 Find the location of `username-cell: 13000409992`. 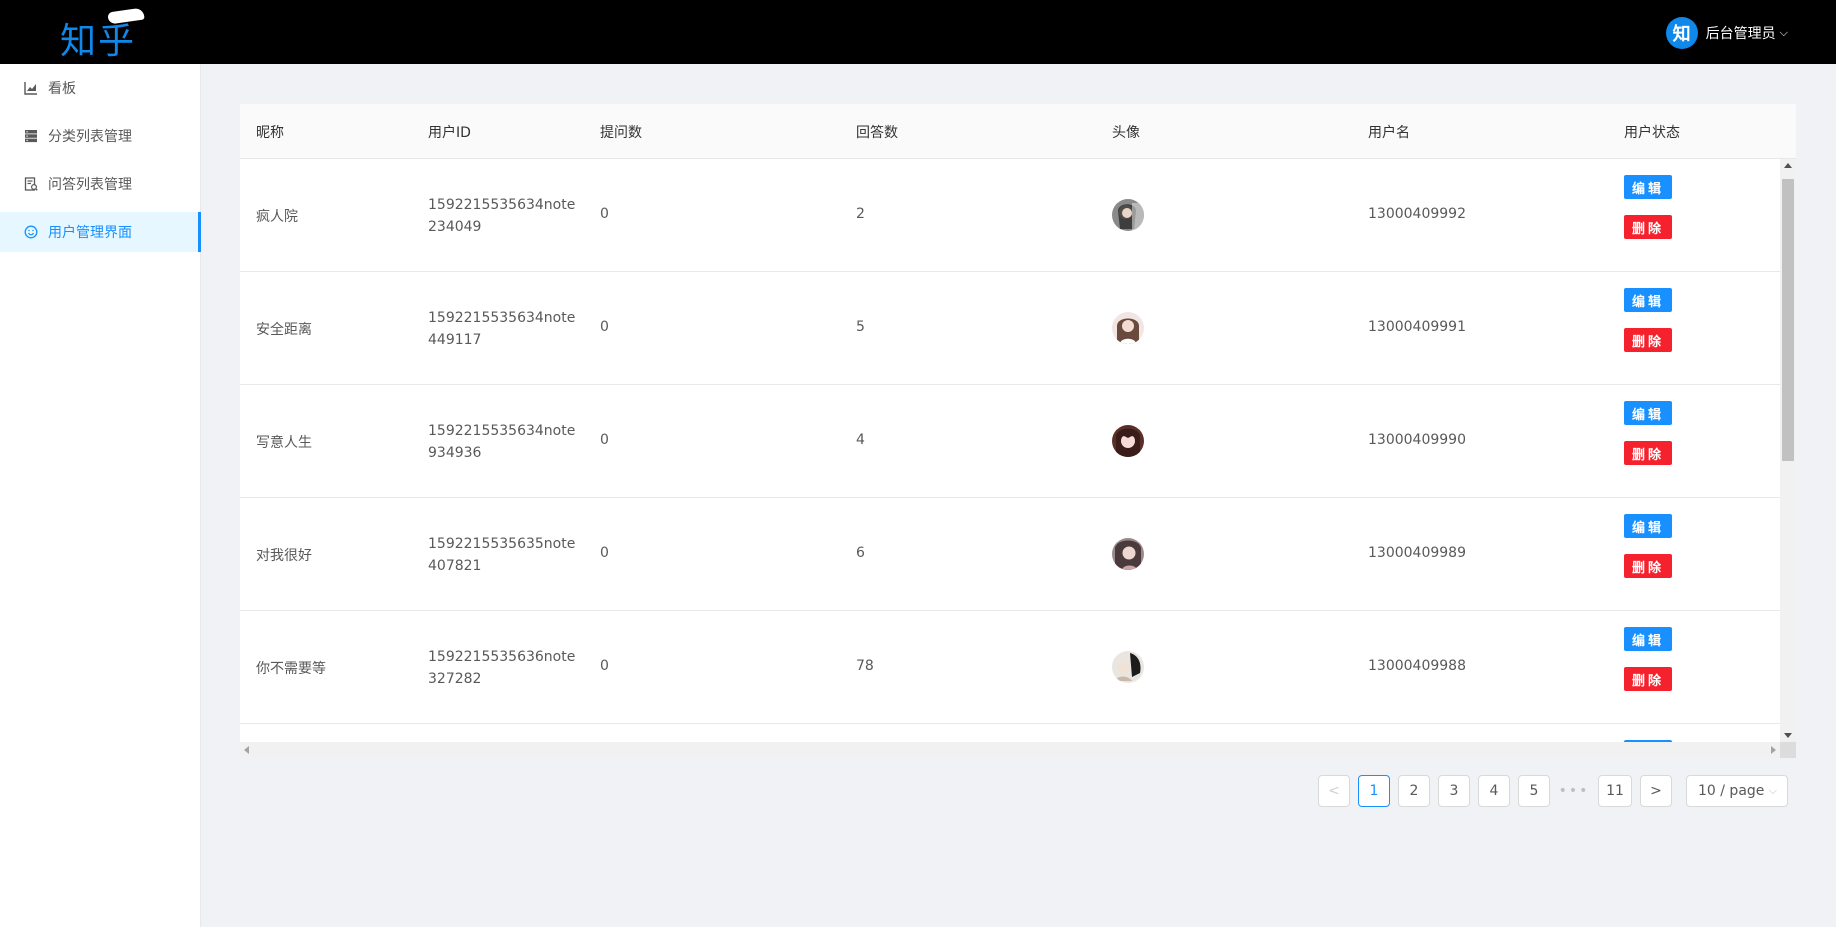

username-cell: 13000409992 is located at coordinates (1417, 214).